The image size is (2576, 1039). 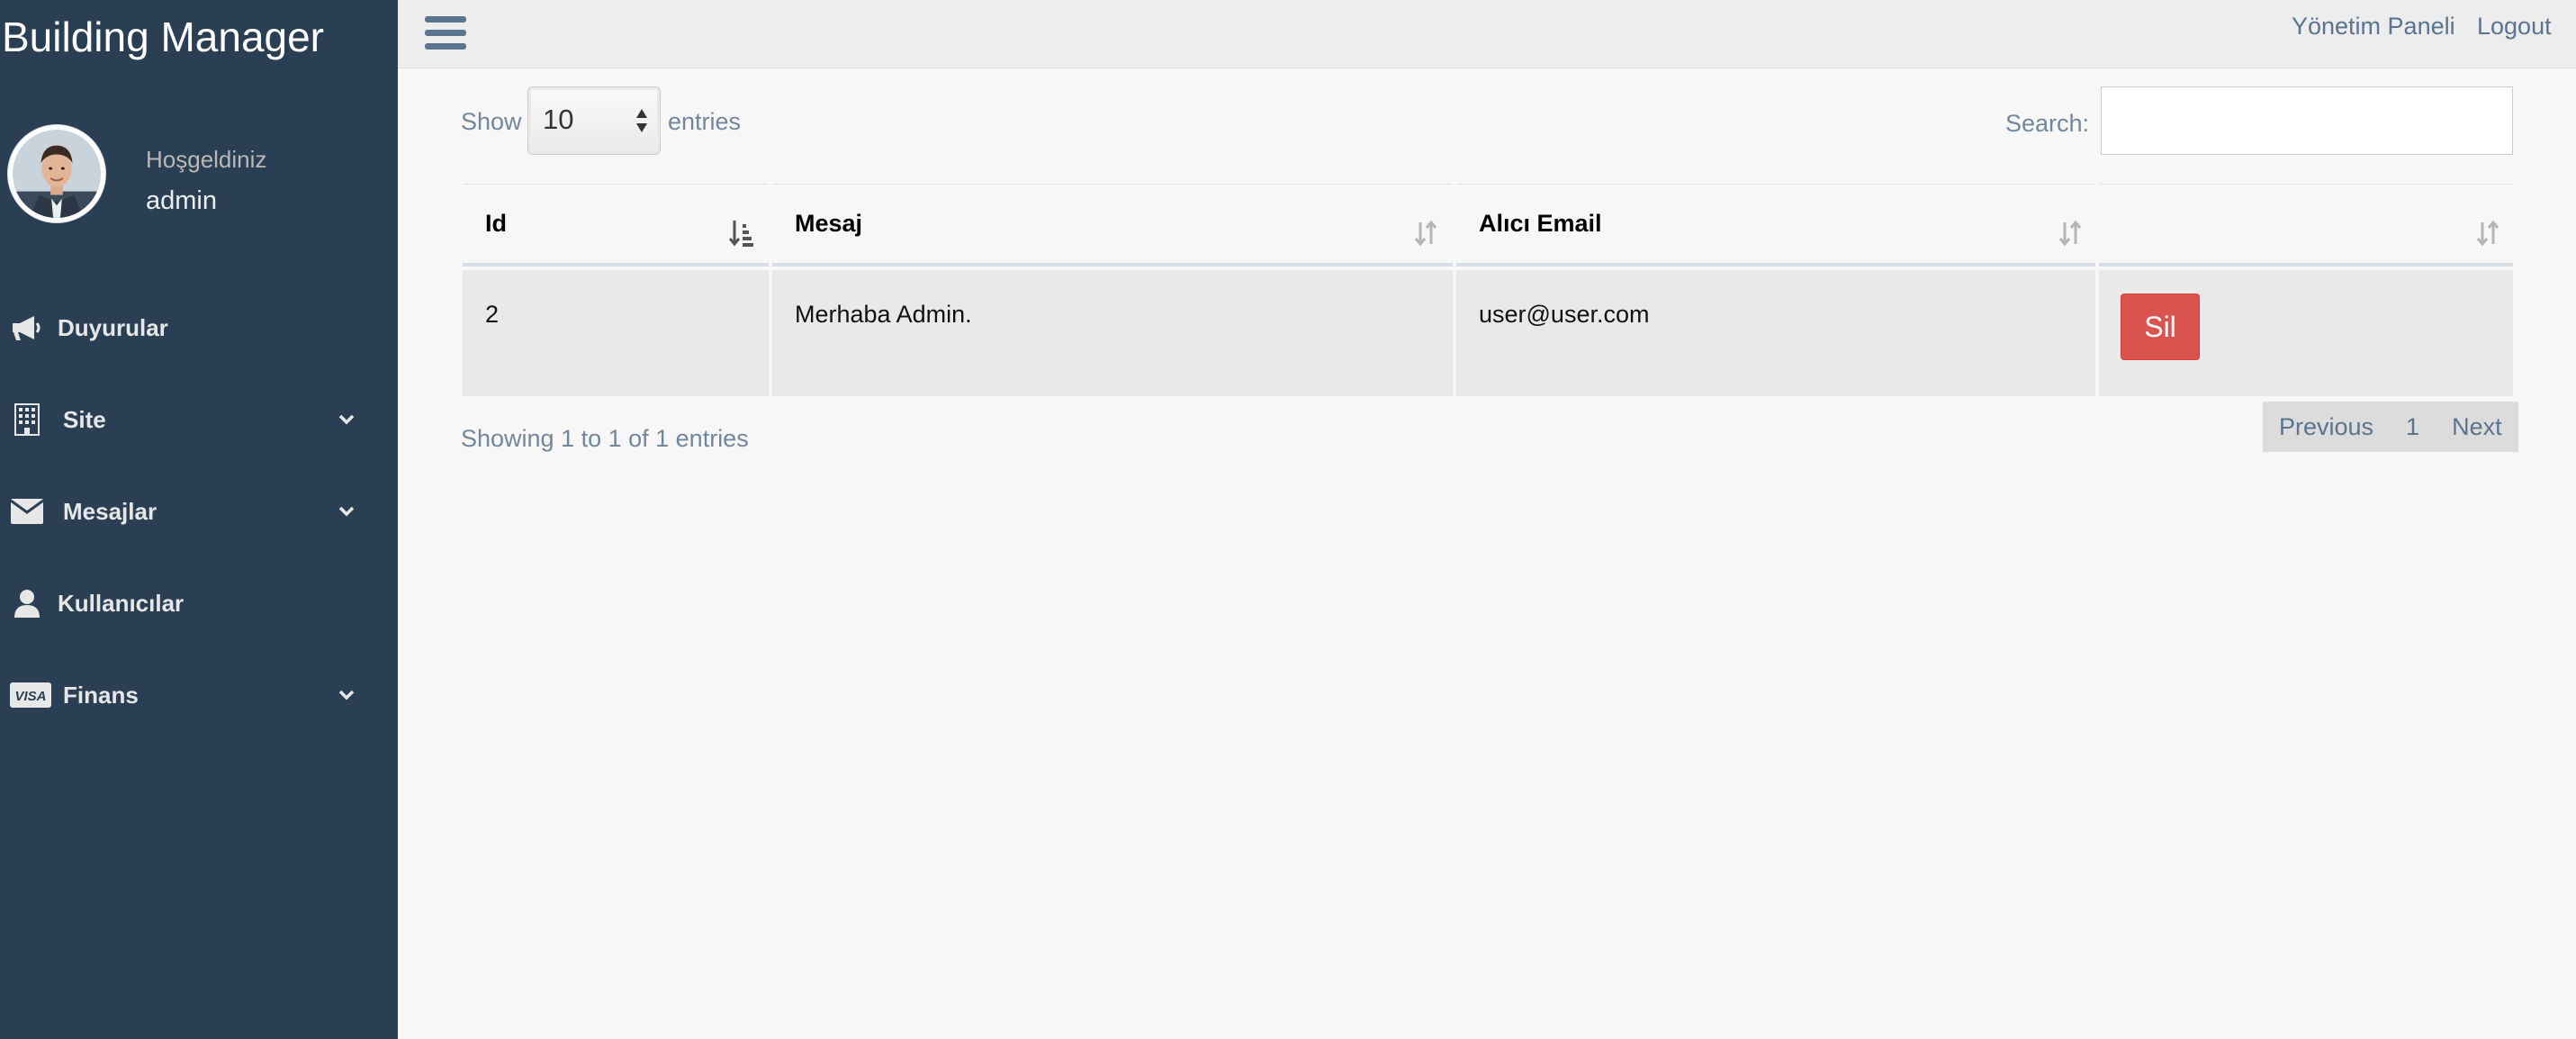 I want to click on column-header-email: Alıcı Email, so click(x=1775, y=225).